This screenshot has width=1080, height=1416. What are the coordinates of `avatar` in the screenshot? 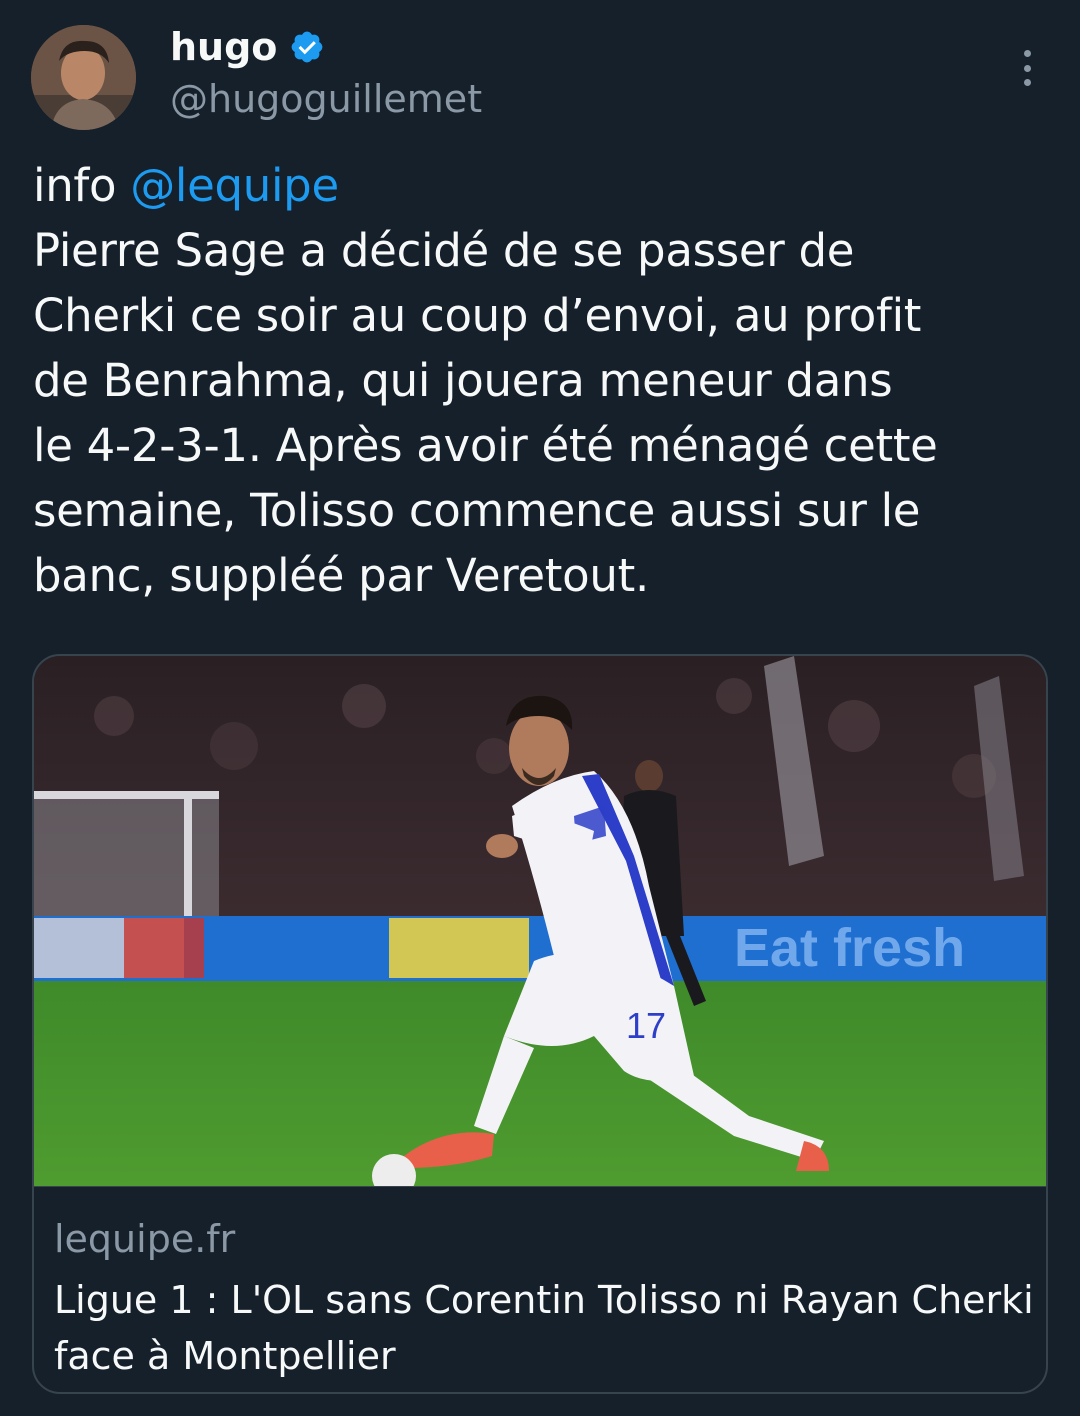 It's located at (83, 77).